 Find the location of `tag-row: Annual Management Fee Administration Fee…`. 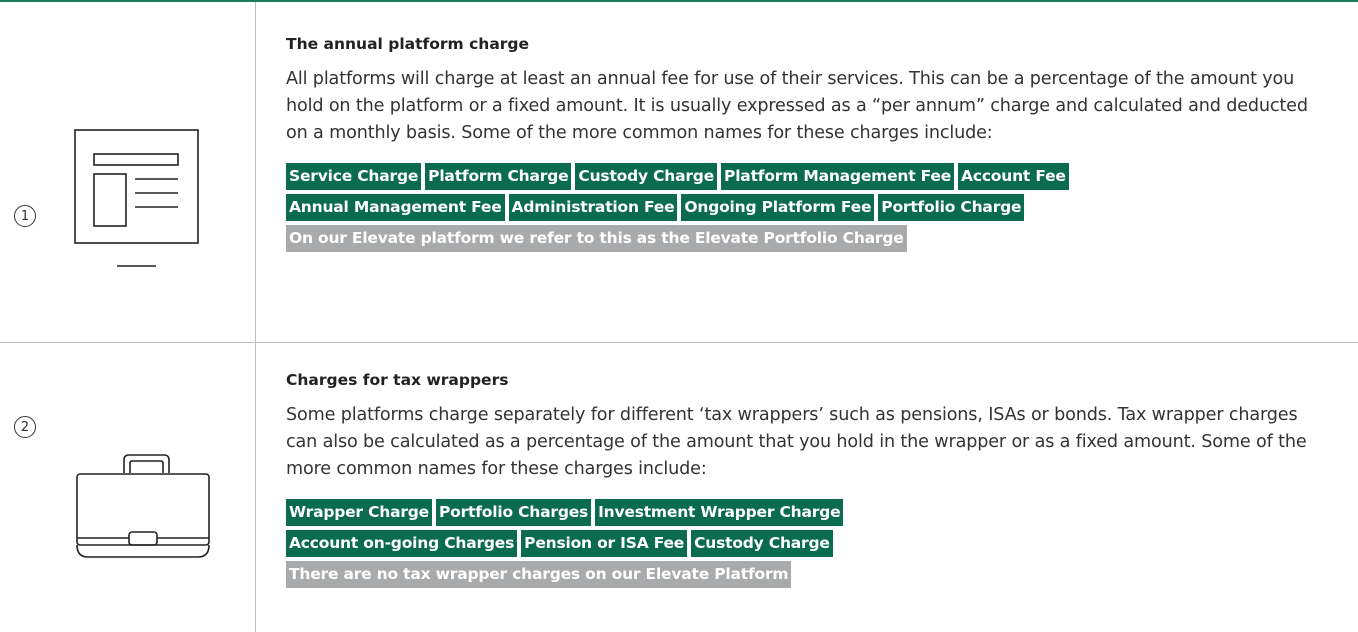

tag-row: Annual Management Fee Administration Fee… is located at coordinates (807, 207).